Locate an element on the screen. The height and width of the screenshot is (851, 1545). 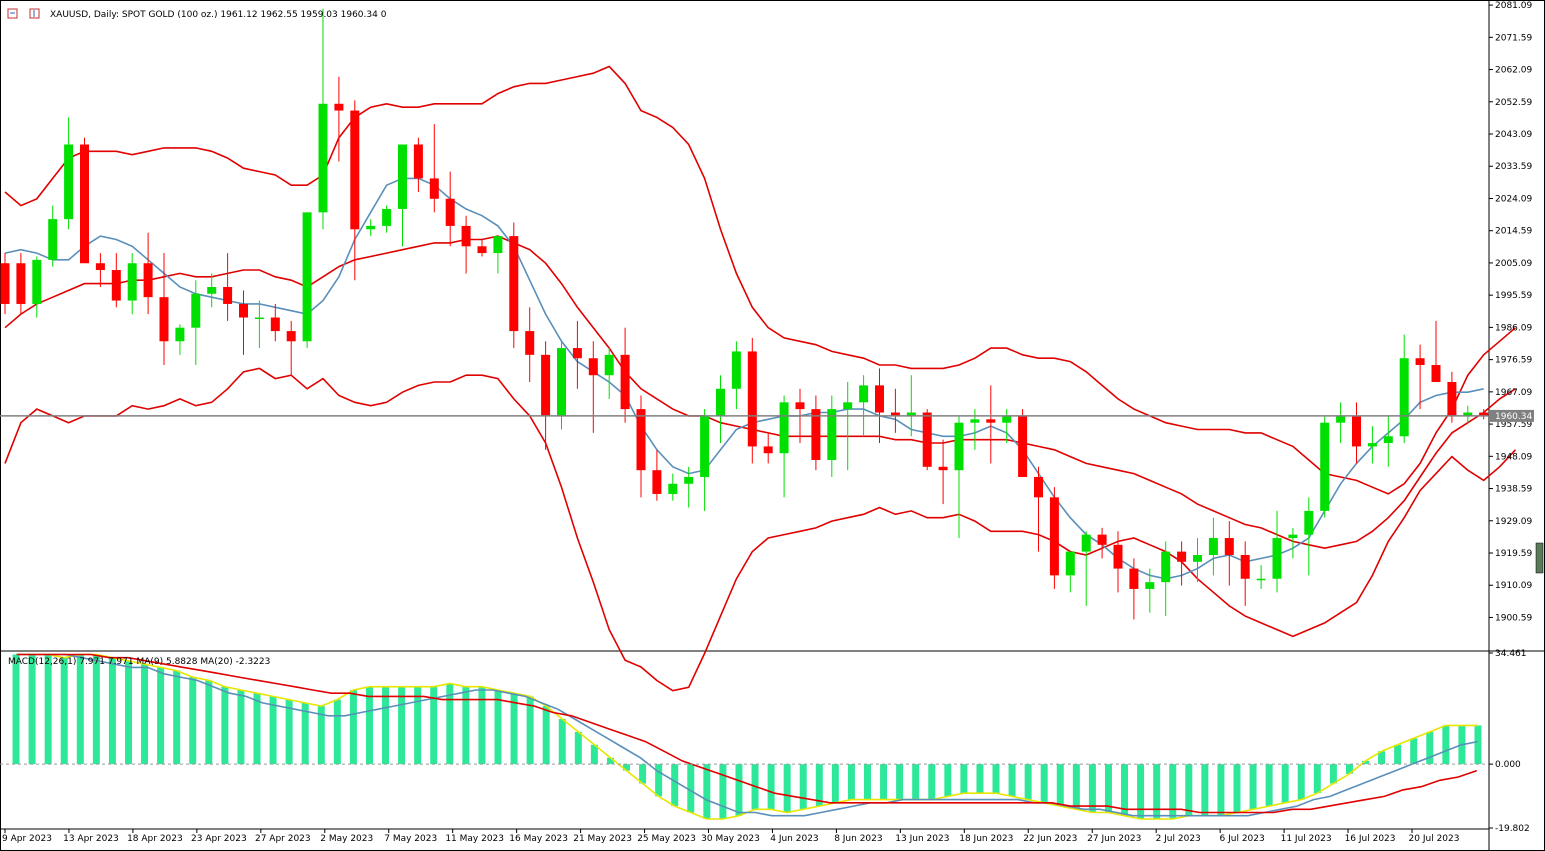
price-tick-label: 1910.09 is located at coordinates (1513, 586).